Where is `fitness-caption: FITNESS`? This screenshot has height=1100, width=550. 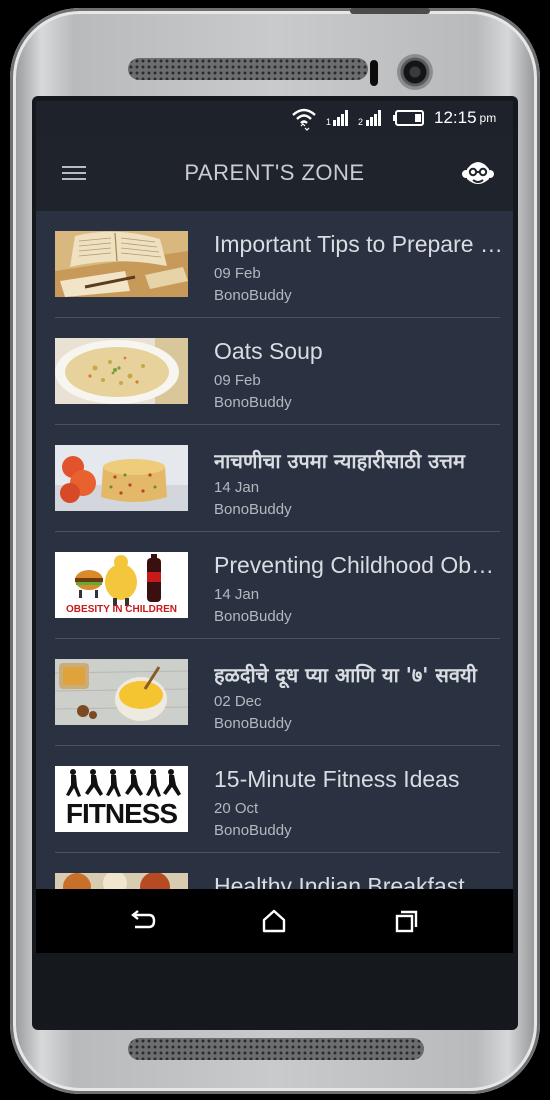
fitness-caption: FITNESS is located at coordinates (121, 813).